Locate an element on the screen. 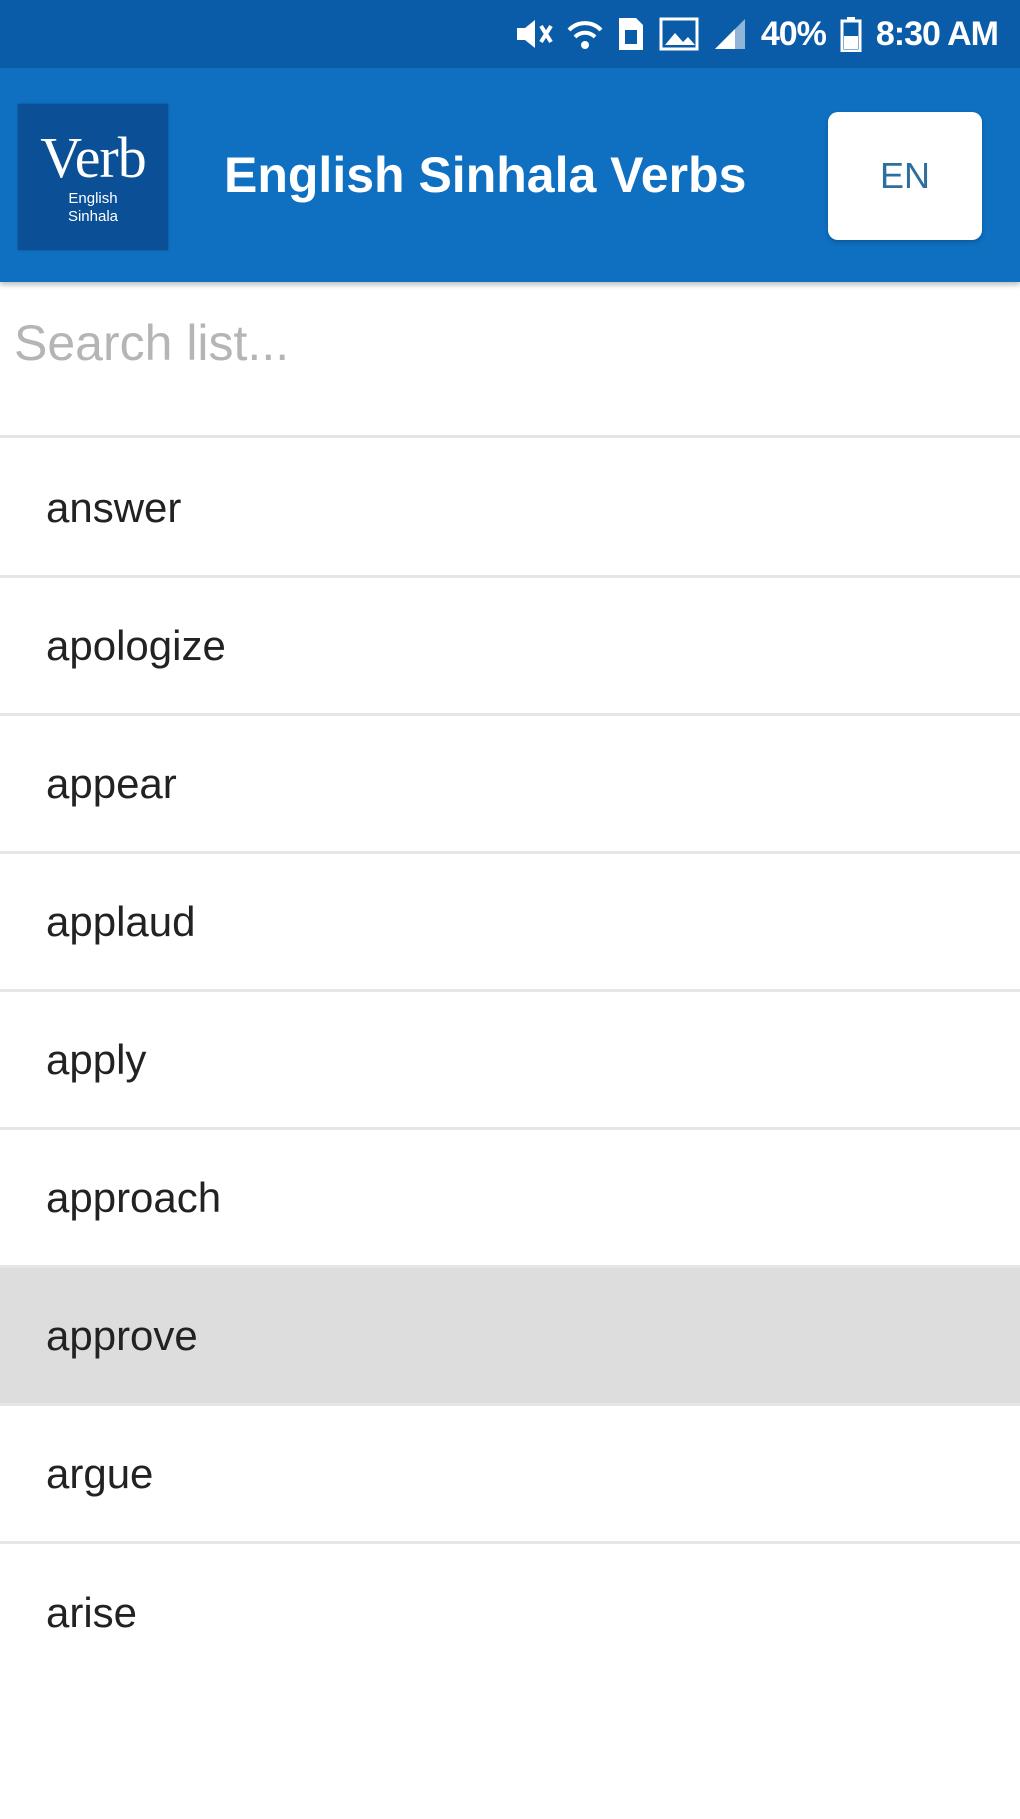 This screenshot has width=1020, height=1819. verb-list-item: argue is located at coordinates (510, 1475).